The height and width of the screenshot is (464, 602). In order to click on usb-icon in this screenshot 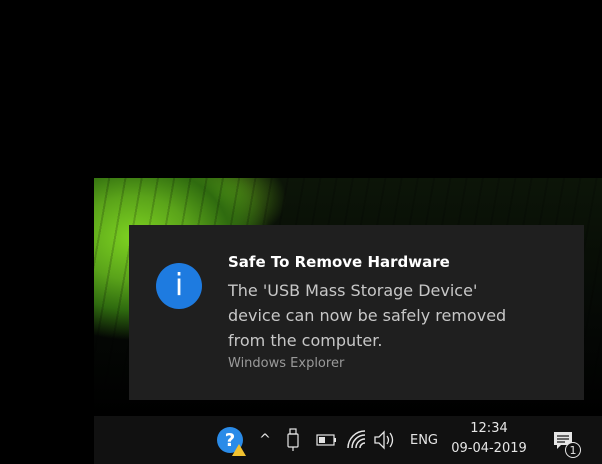, I will do `click(293, 440)`.